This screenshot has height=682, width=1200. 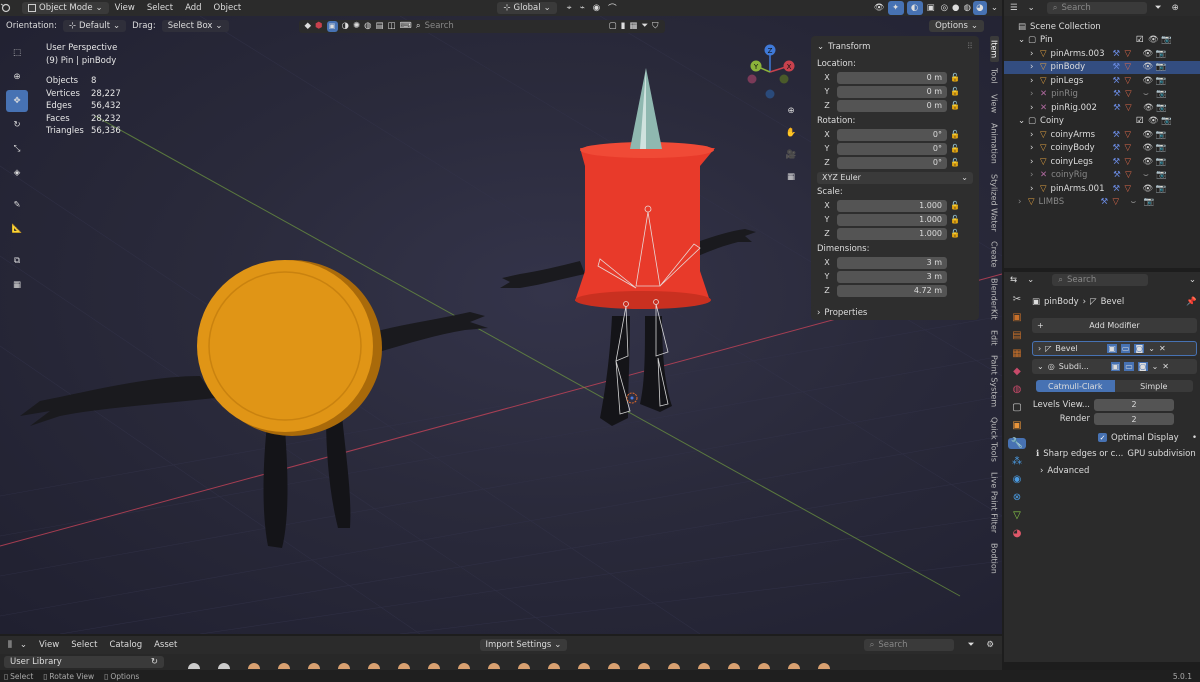 What do you see at coordinates (892, 290) in the screenshot?
I see `dimensions-field: 4.72 m` at bounding box center [892, 290].